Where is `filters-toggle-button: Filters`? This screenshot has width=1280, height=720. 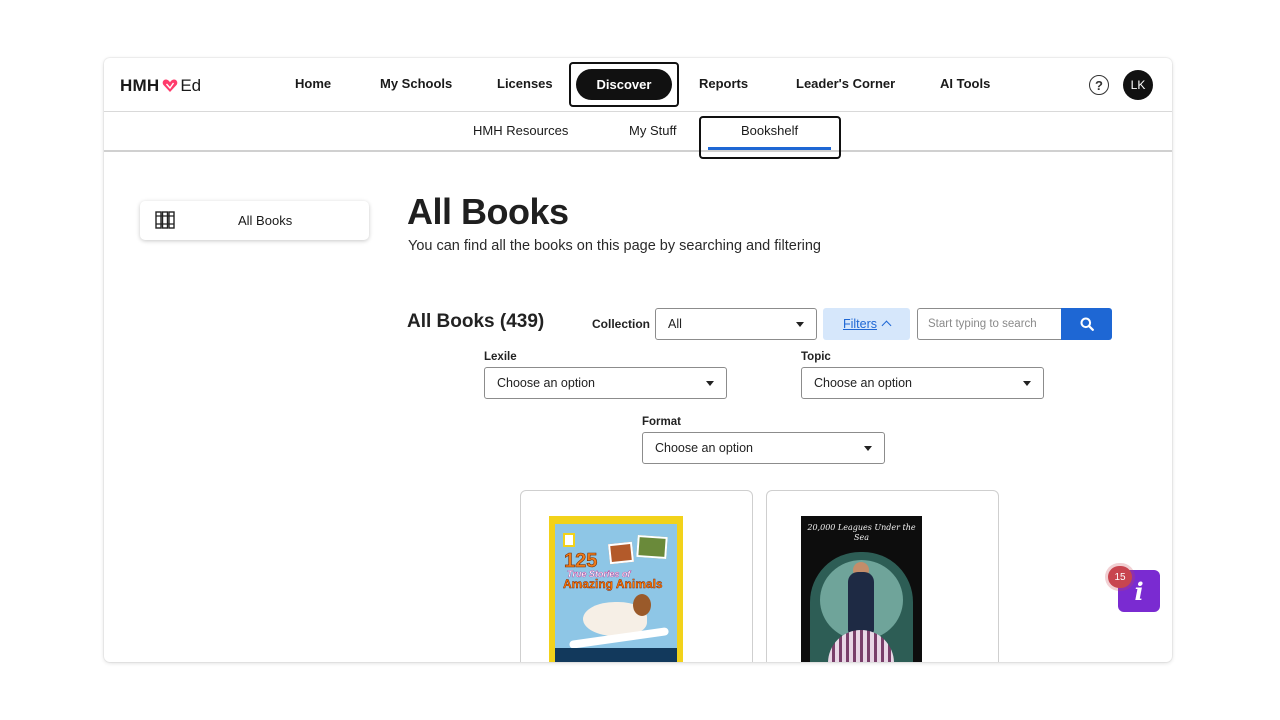 filters-toggle-button: Filters is located at coordinates (866, 324).